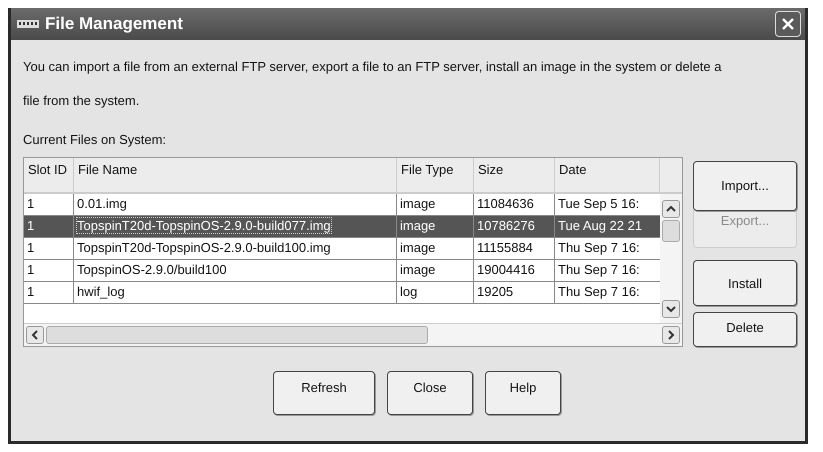 Image resolution: width=823 pixels, height=452 pixels. I want to click on action-button: Delete, so click(745, 329).